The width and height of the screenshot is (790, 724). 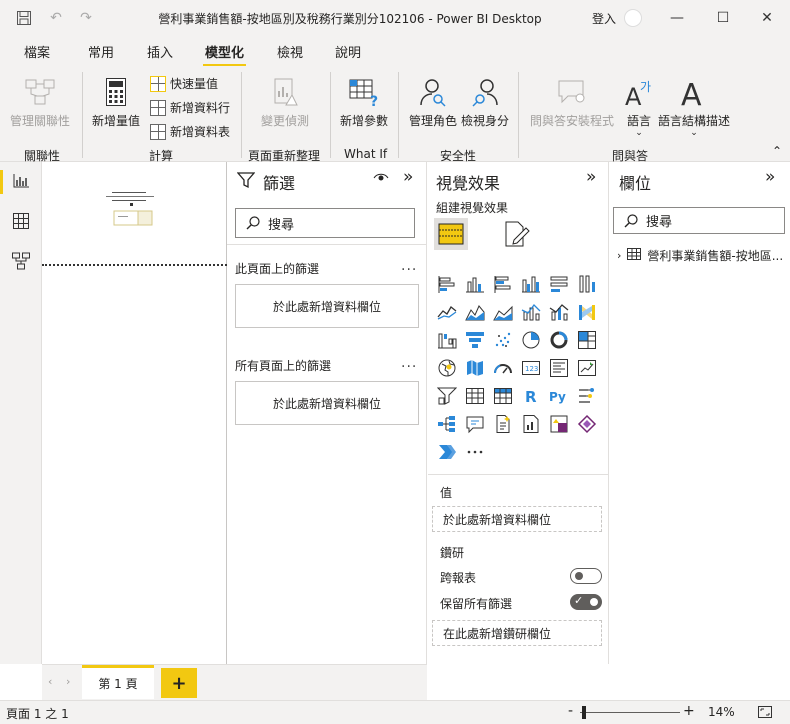 I want to click on avatar, so click(x=633, y=18).